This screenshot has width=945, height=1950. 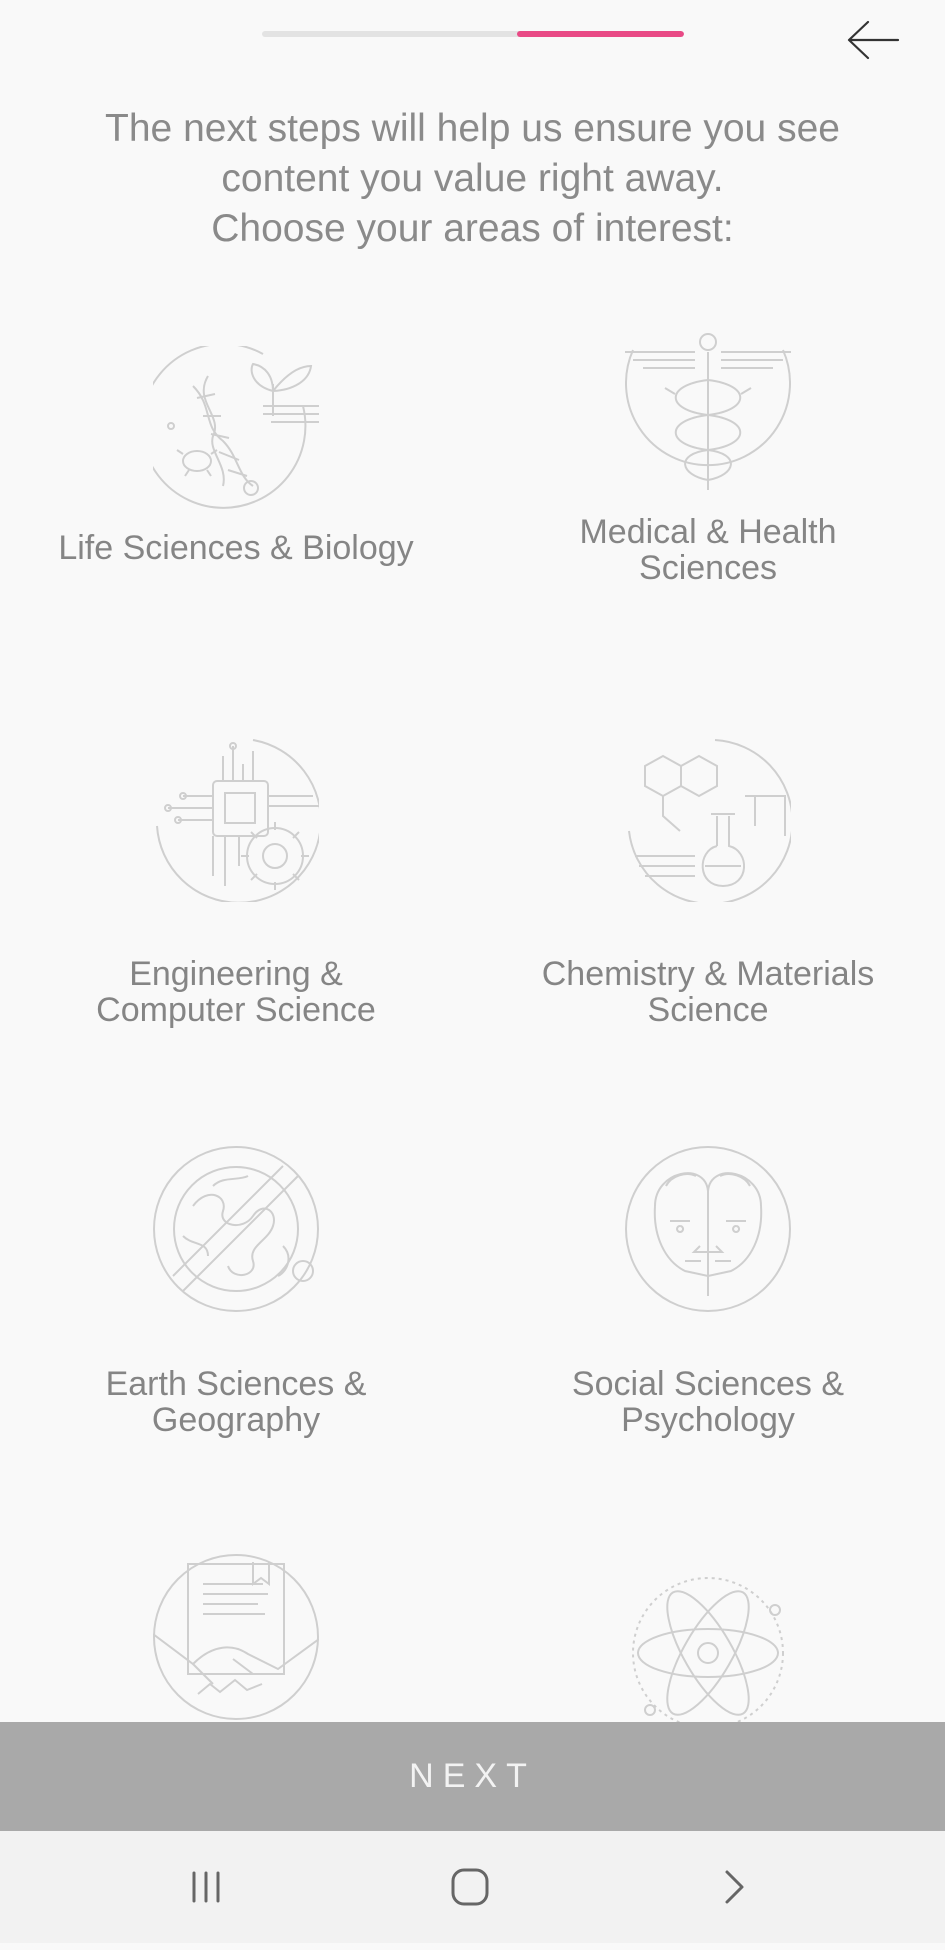 I want to click on intro-line-2: content you value right away., so click(x=472, y=178).